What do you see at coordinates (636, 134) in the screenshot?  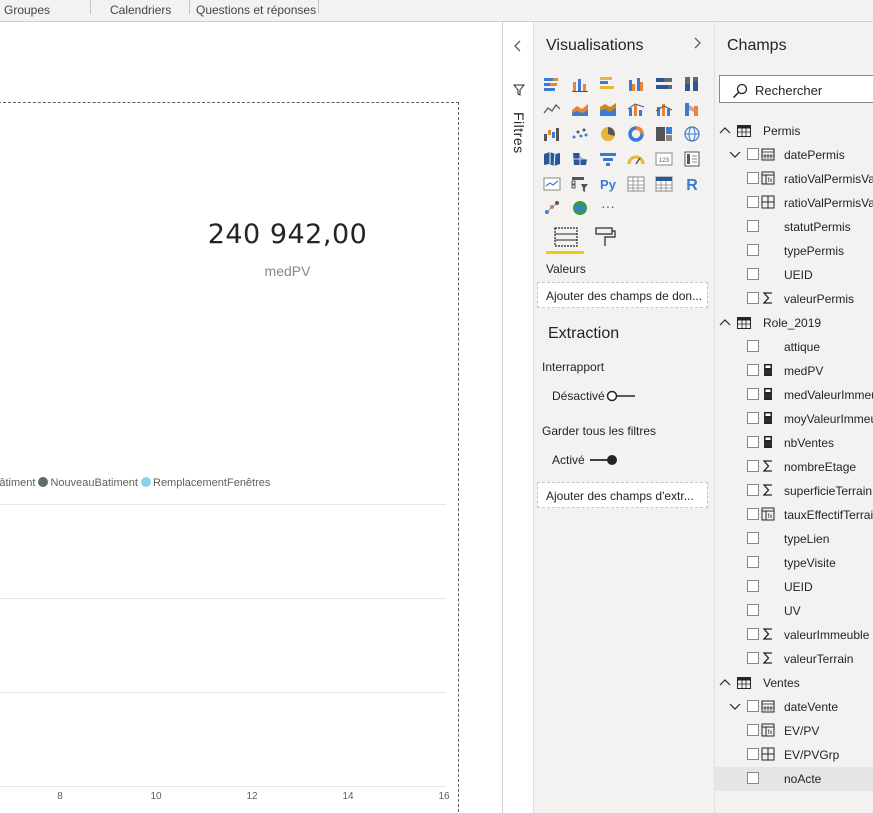 I see `donut-chart-icon` at bounding box center [636, 134].